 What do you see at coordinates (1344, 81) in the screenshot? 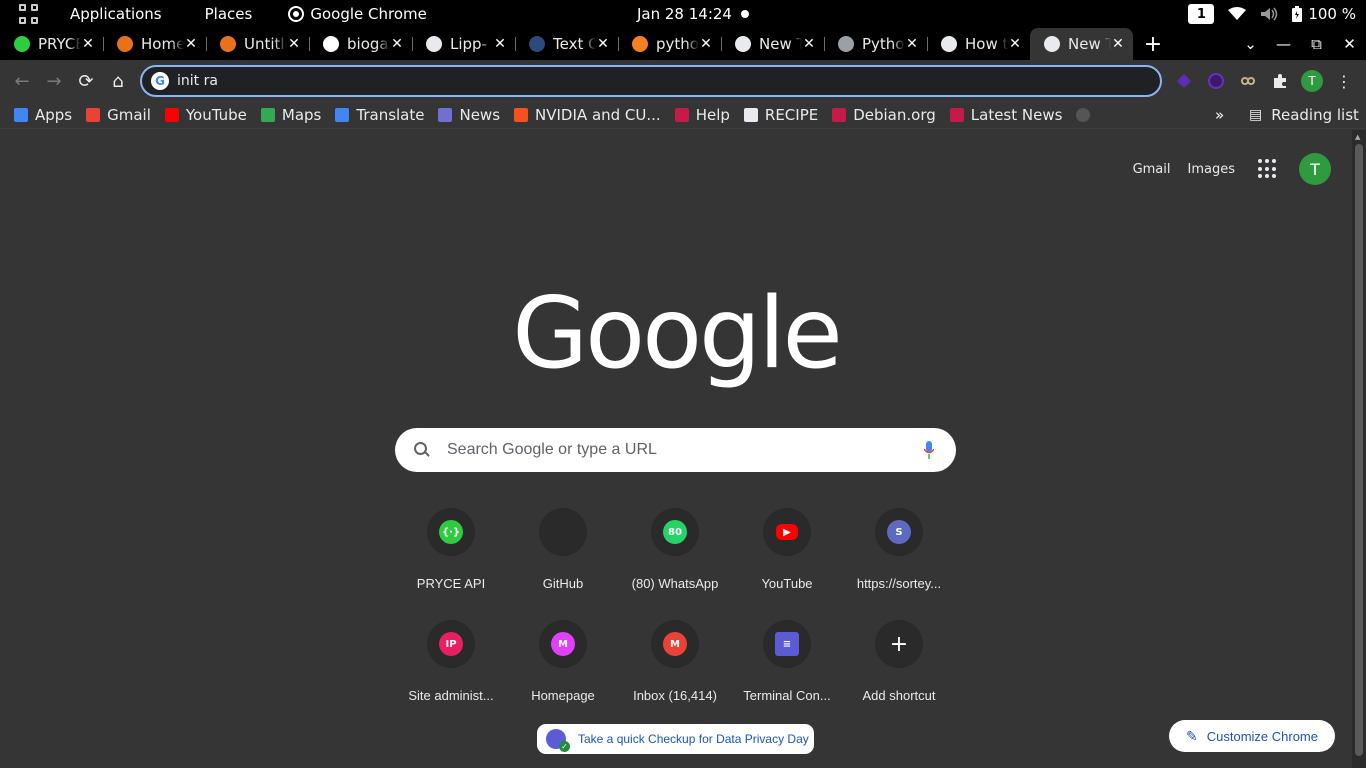
I see `more-menu-icon: ⋮` at bounding box center [1344, 81].